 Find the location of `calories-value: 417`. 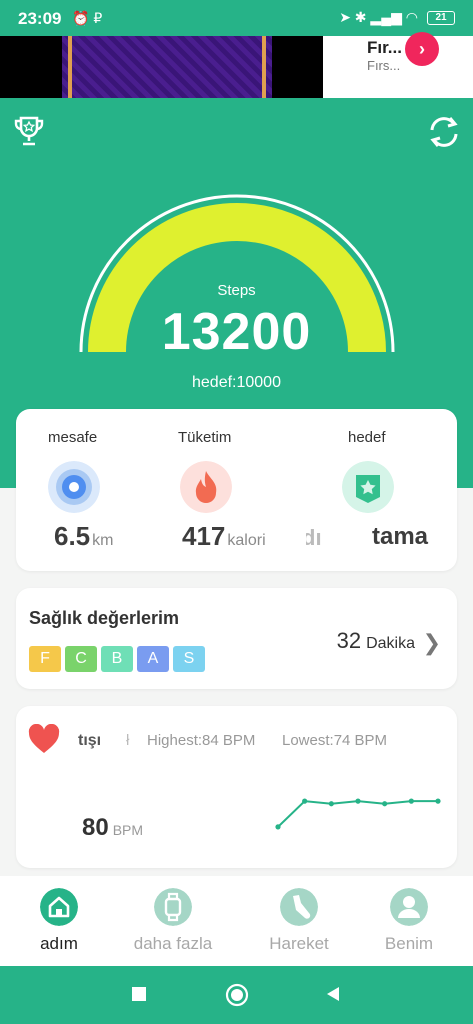

calories-value: 417 is located at coordinates (204, 536).